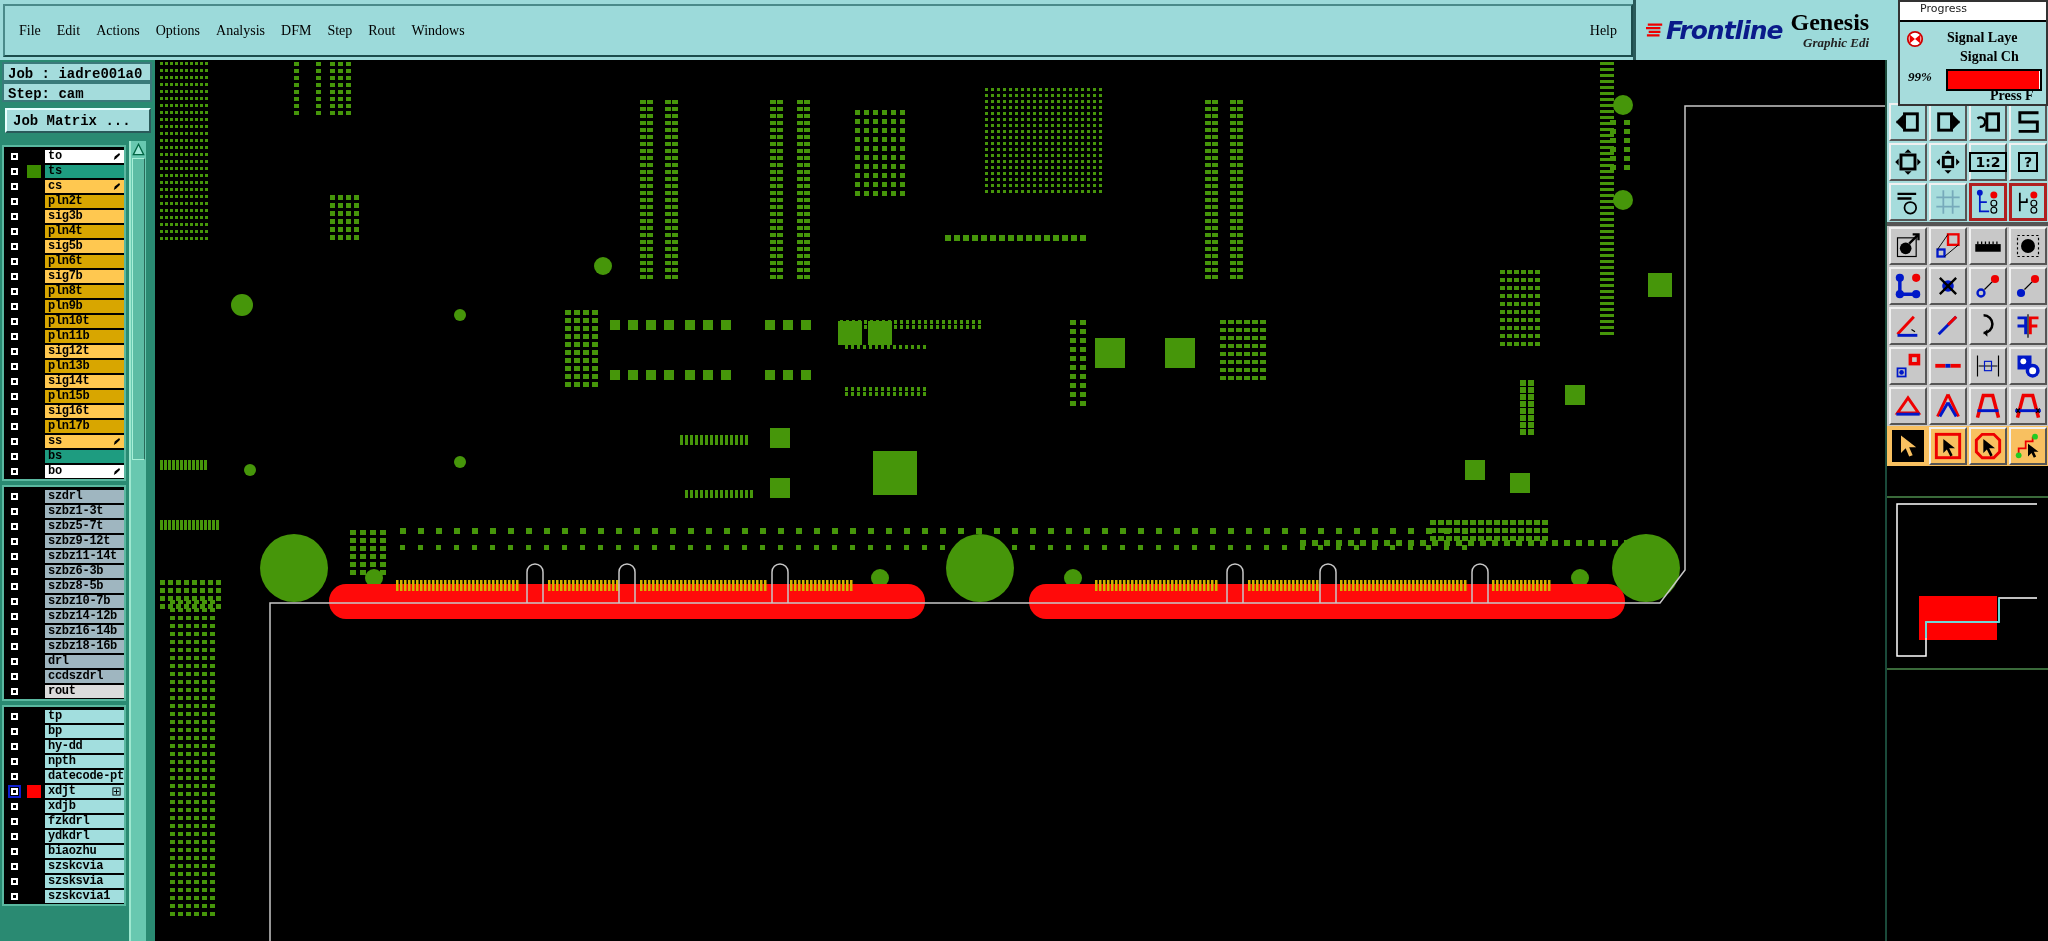 The height and width of the screenshot is (941, 2048). What do you see at coordinates (84, 646) in the screenshot?
I see `layer-name: szbz18-16b` at bounding box center [84, 646].